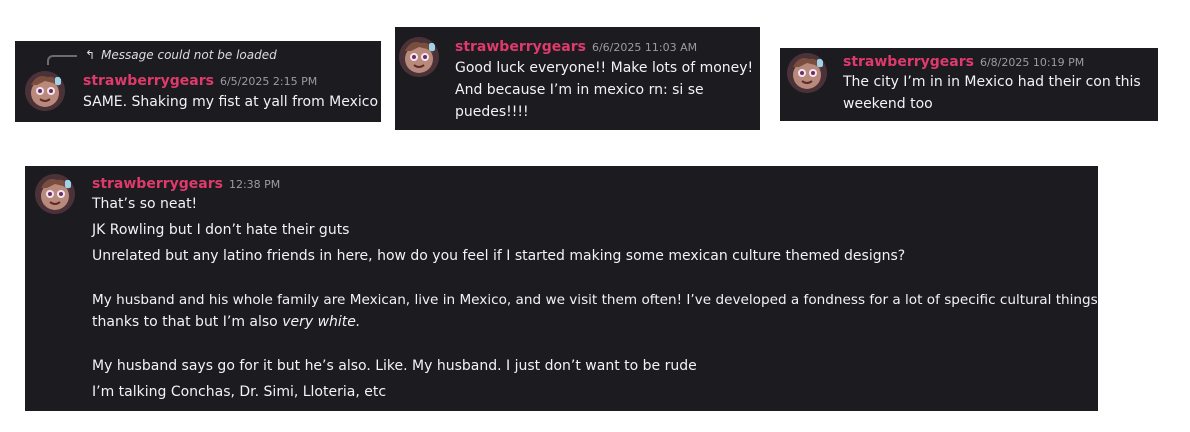 The height and width of the screenshot is (432, 1190). I want to click on message-line-wrapped: thanks to that but I’m also very white., so click(226, 322).